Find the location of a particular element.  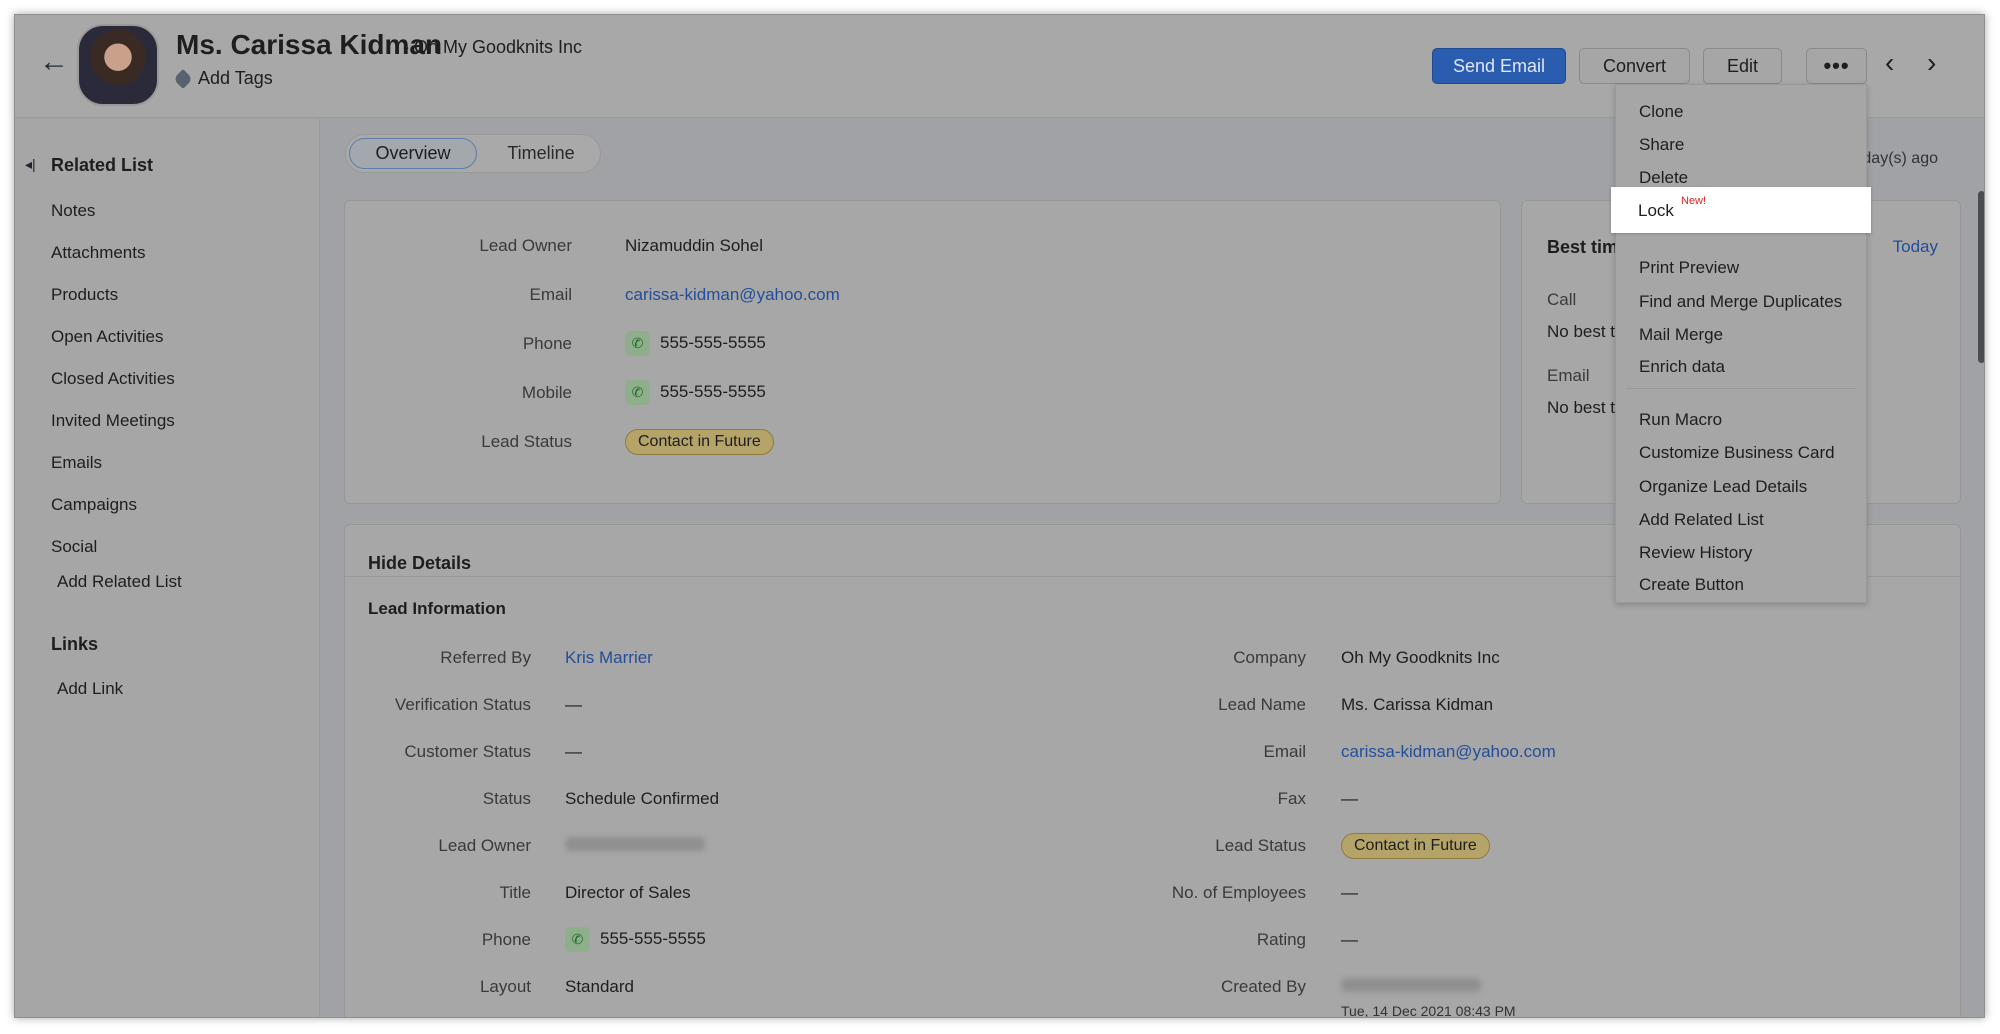

field-label: Customer Status is located at coordinates (467, 751).